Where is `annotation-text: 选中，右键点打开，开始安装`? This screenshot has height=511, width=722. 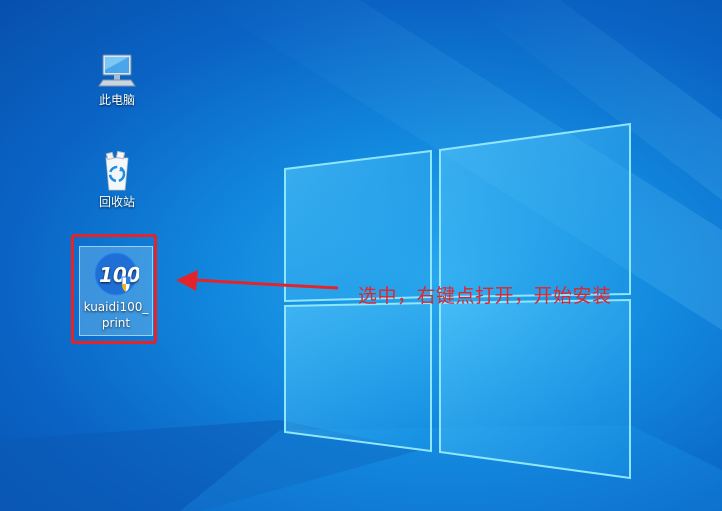
annotation-text: 选中，右键点打开，开始安装 is located at coordinates (485, 296).